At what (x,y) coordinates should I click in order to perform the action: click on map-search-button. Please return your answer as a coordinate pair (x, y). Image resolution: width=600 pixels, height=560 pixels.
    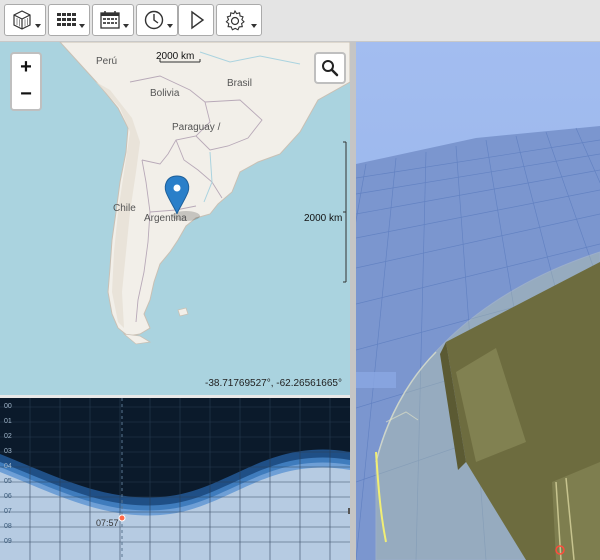
    Looking at the image, I should click on (330, 68).